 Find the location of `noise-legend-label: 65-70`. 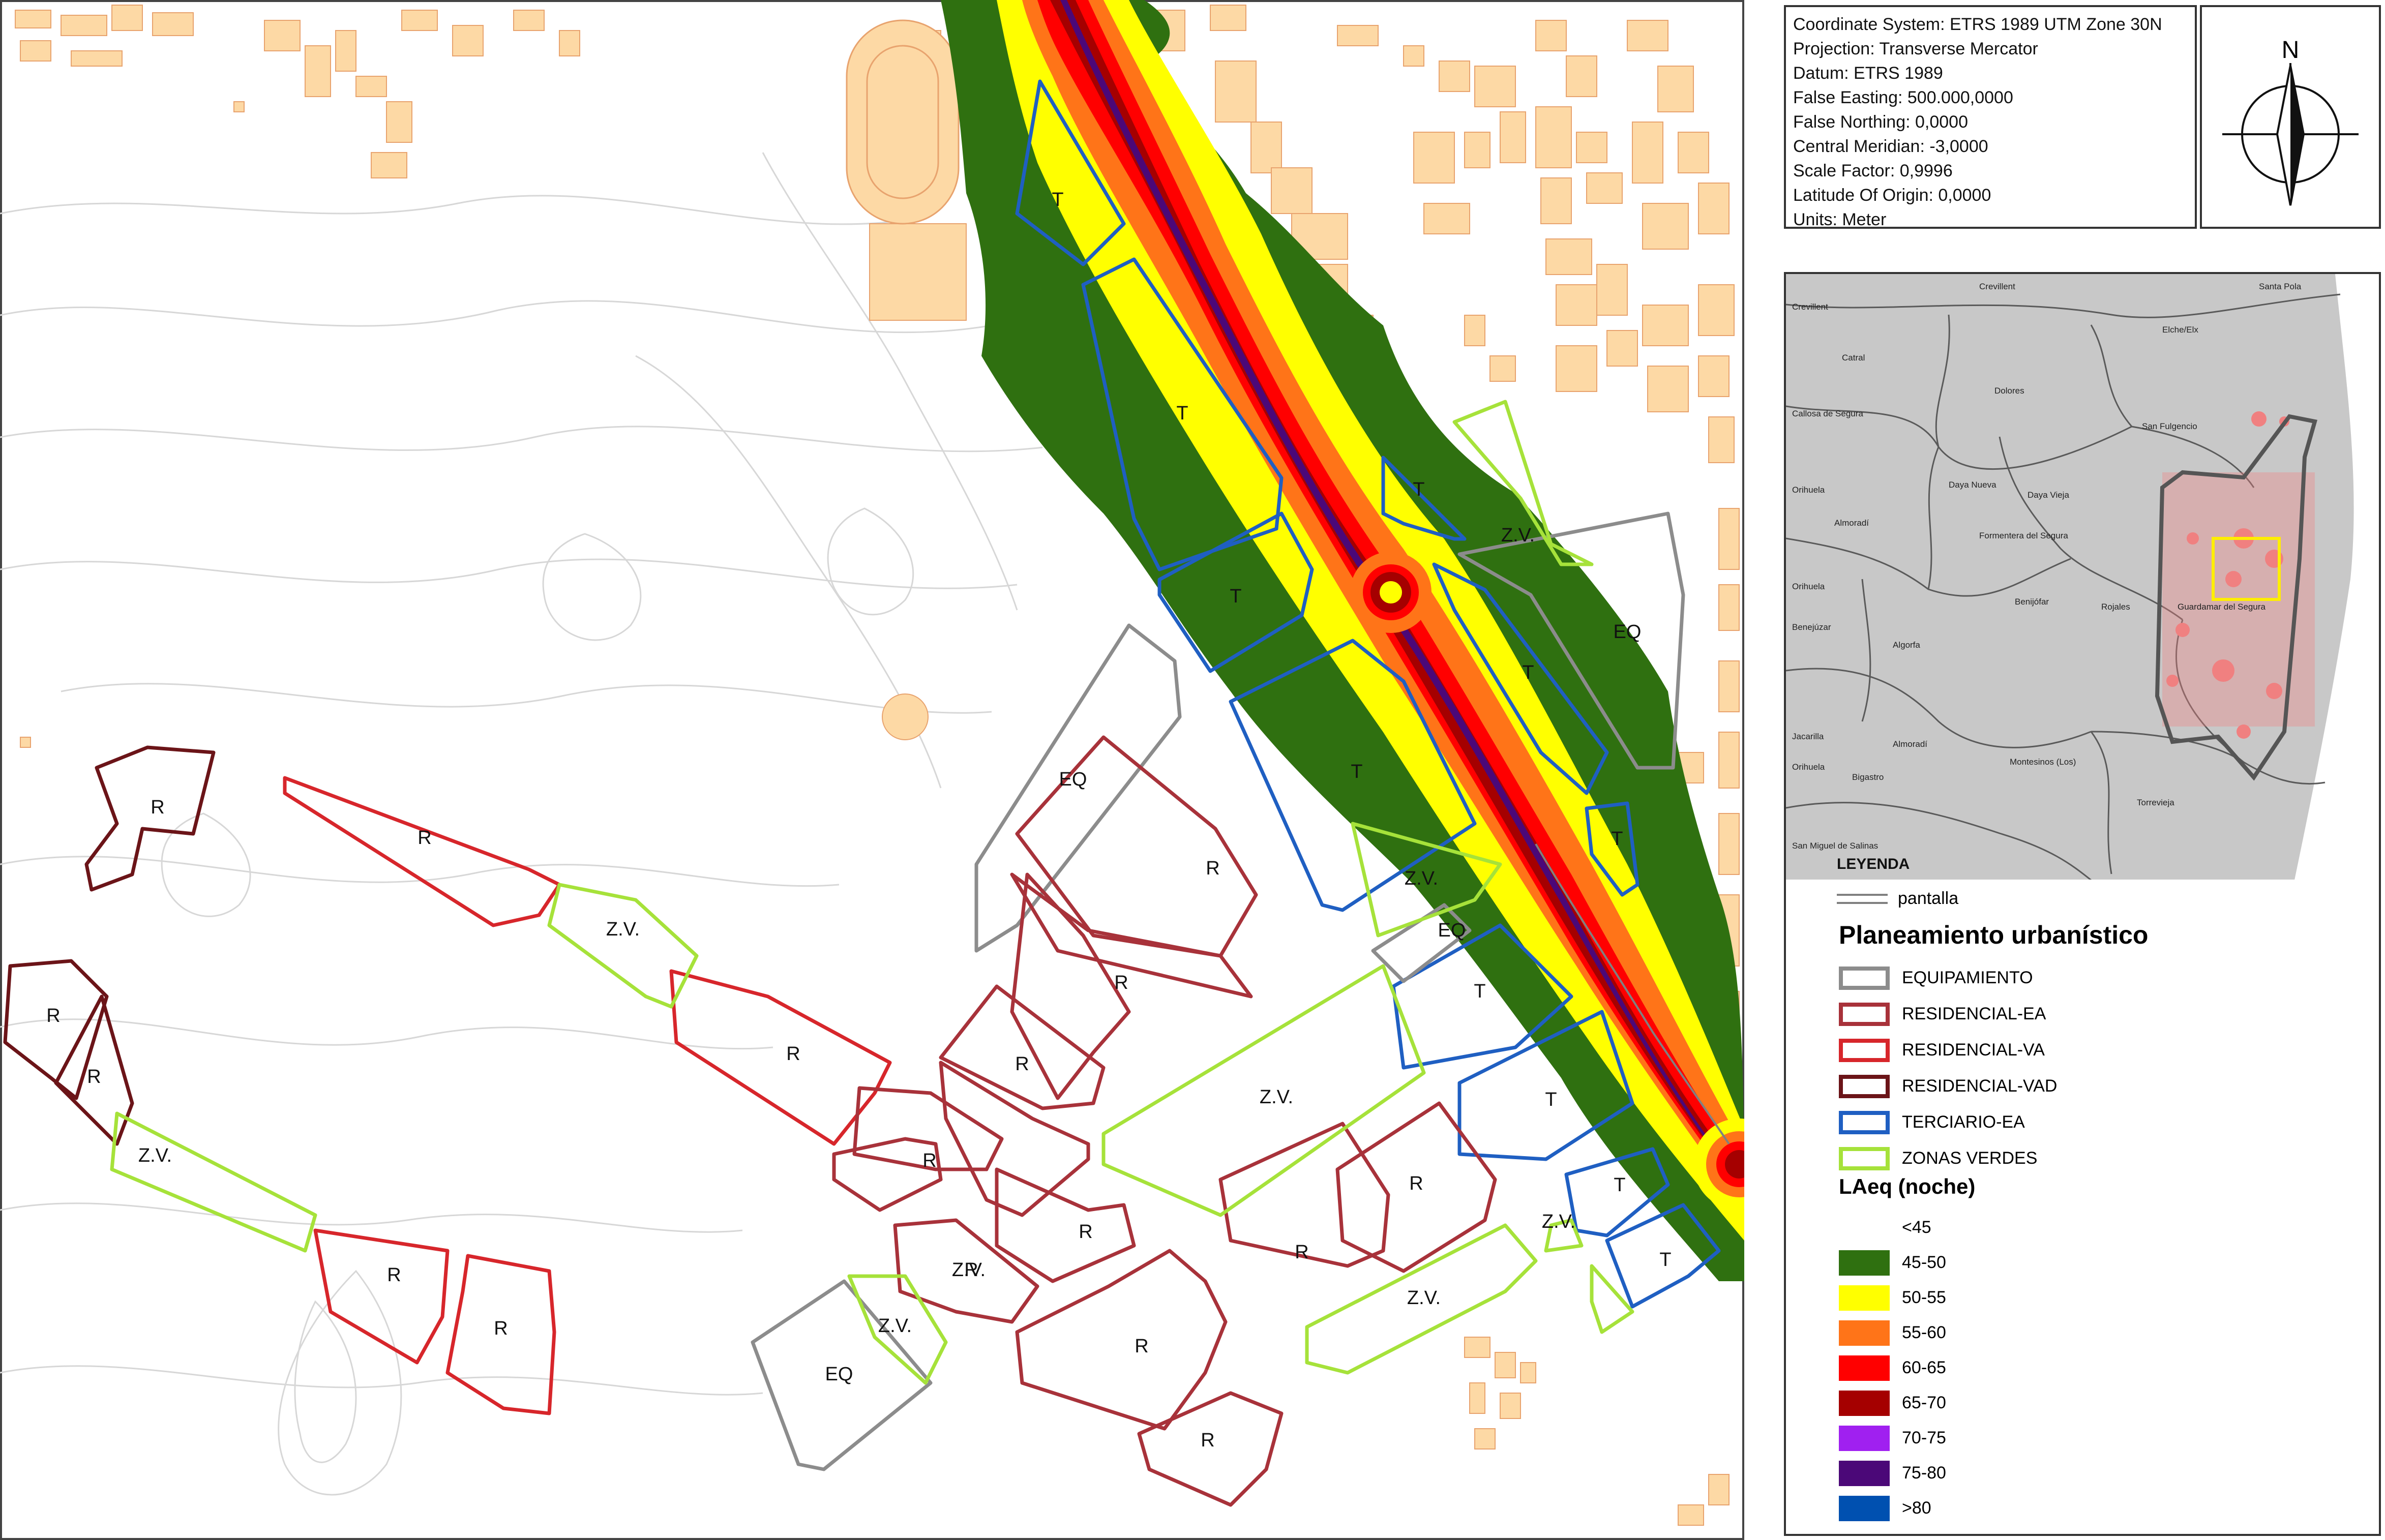

noise-legend-label: 65-70 is located at coordinates (1924, 1403).